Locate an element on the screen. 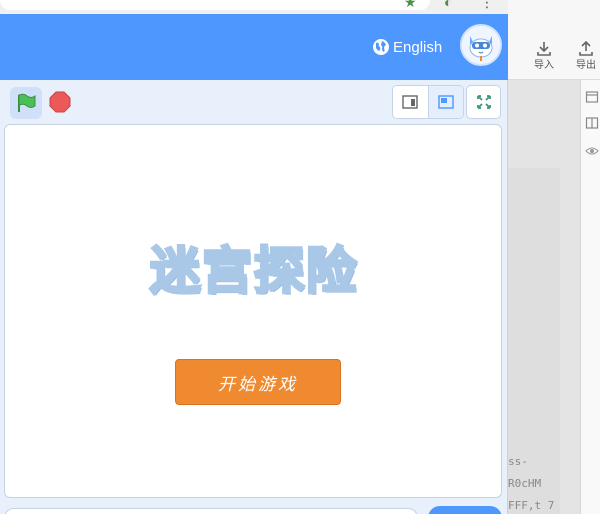 The width and height of the screenshot is (600, 514). stop-button is located at coordinates (60, 102).